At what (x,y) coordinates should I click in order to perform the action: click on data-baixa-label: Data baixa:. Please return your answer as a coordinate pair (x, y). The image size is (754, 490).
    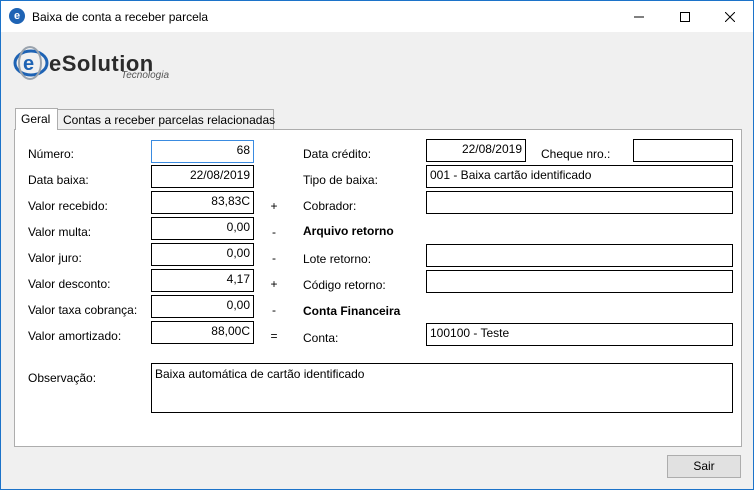
    Looking at the image, I should click on (58, 180).